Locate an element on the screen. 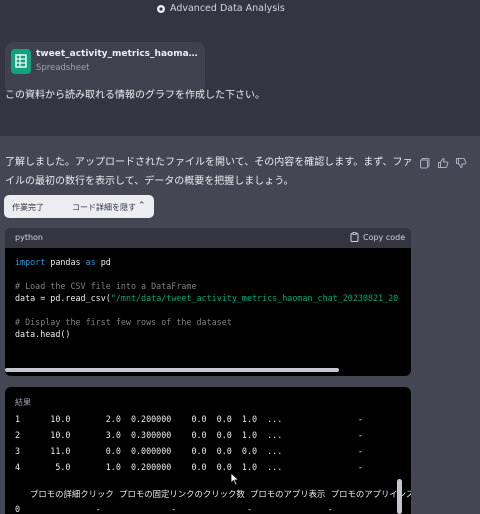 This screenshot has height=514, width=480. code-header: python Copy code is located at coordinates (208, 238).